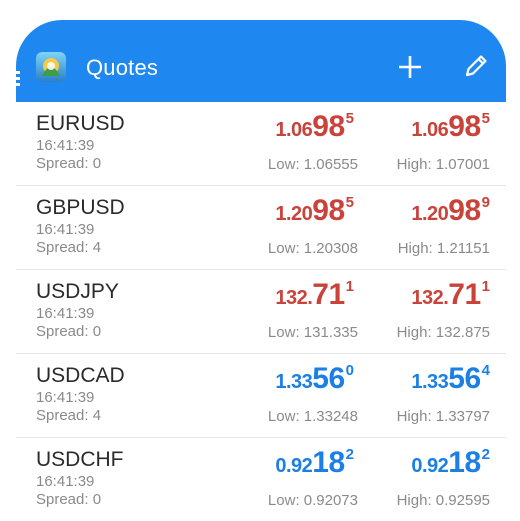 This screenshot has width=520, height=521. Describe the element at coordinates (312, 500) in the screenshot. I see `low-price: Low: 0.92073` at that location.